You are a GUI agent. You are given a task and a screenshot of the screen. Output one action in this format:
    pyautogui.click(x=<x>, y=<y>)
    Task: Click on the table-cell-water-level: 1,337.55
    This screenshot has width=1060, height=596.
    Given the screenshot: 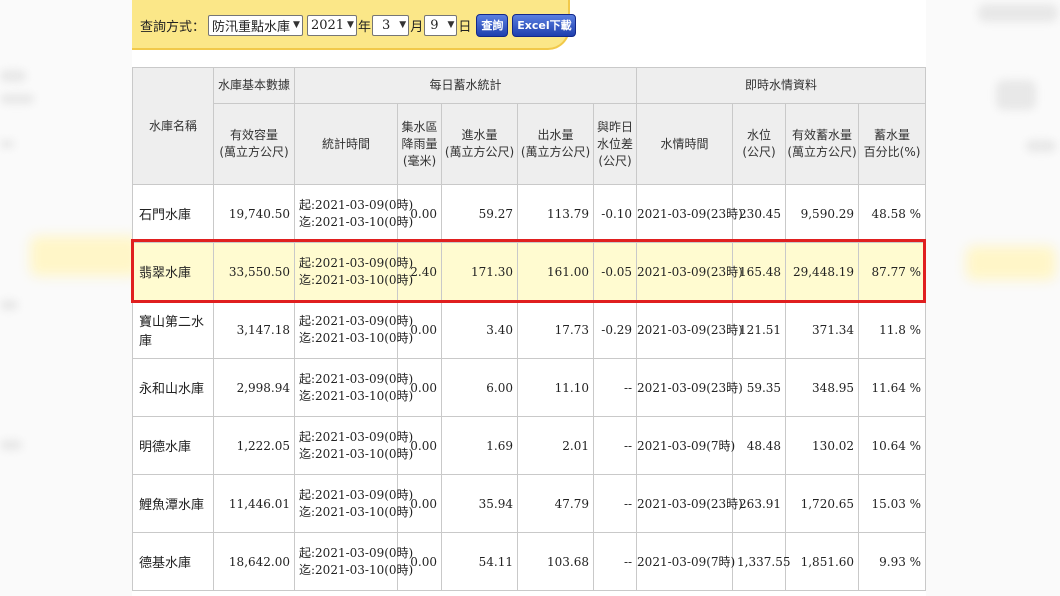 What is the action you would take?
    pyautogui.click(x=761, y=561)
    